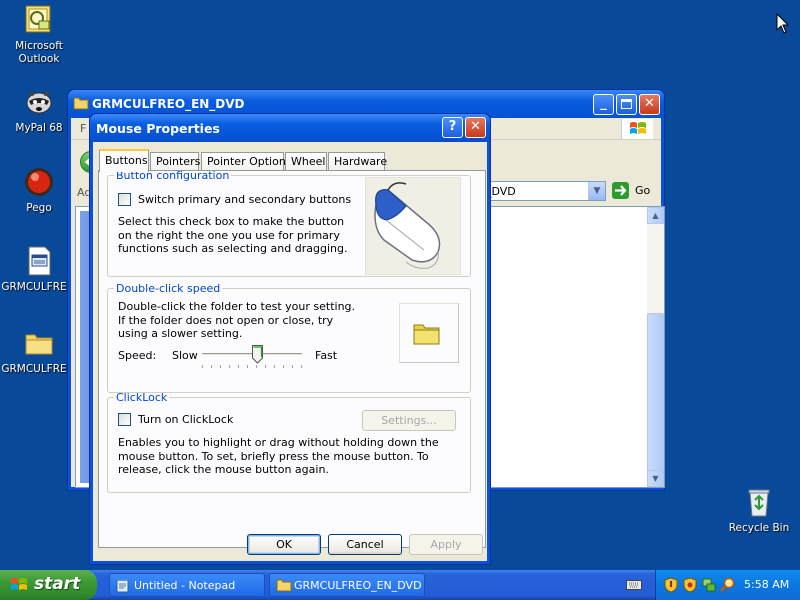 Image resolution: width=800 pixels, height=600 pixels. What do you see at coordinates (596, 191) in the screenshot?
I see `dropdown-arrow-icon: ▼` at bounding box center [596, 191].